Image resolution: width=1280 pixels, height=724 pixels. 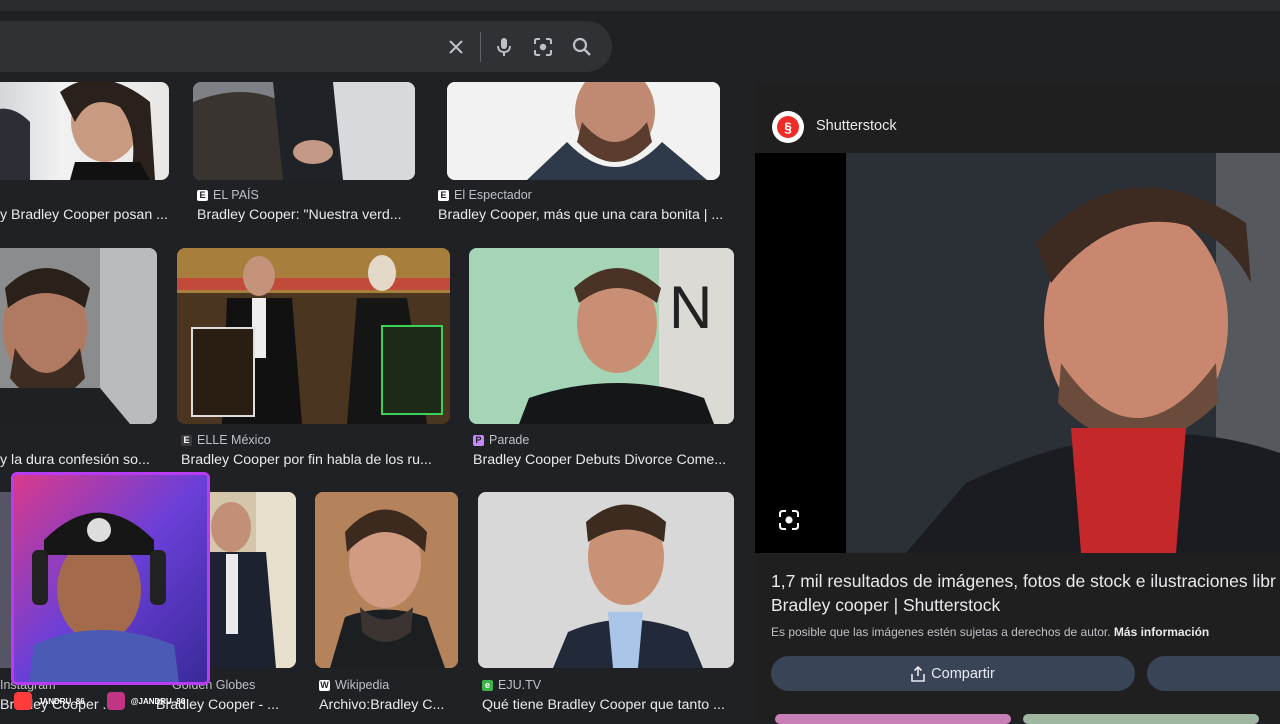 I want to click on search-divider, so click(x=480, y=47).